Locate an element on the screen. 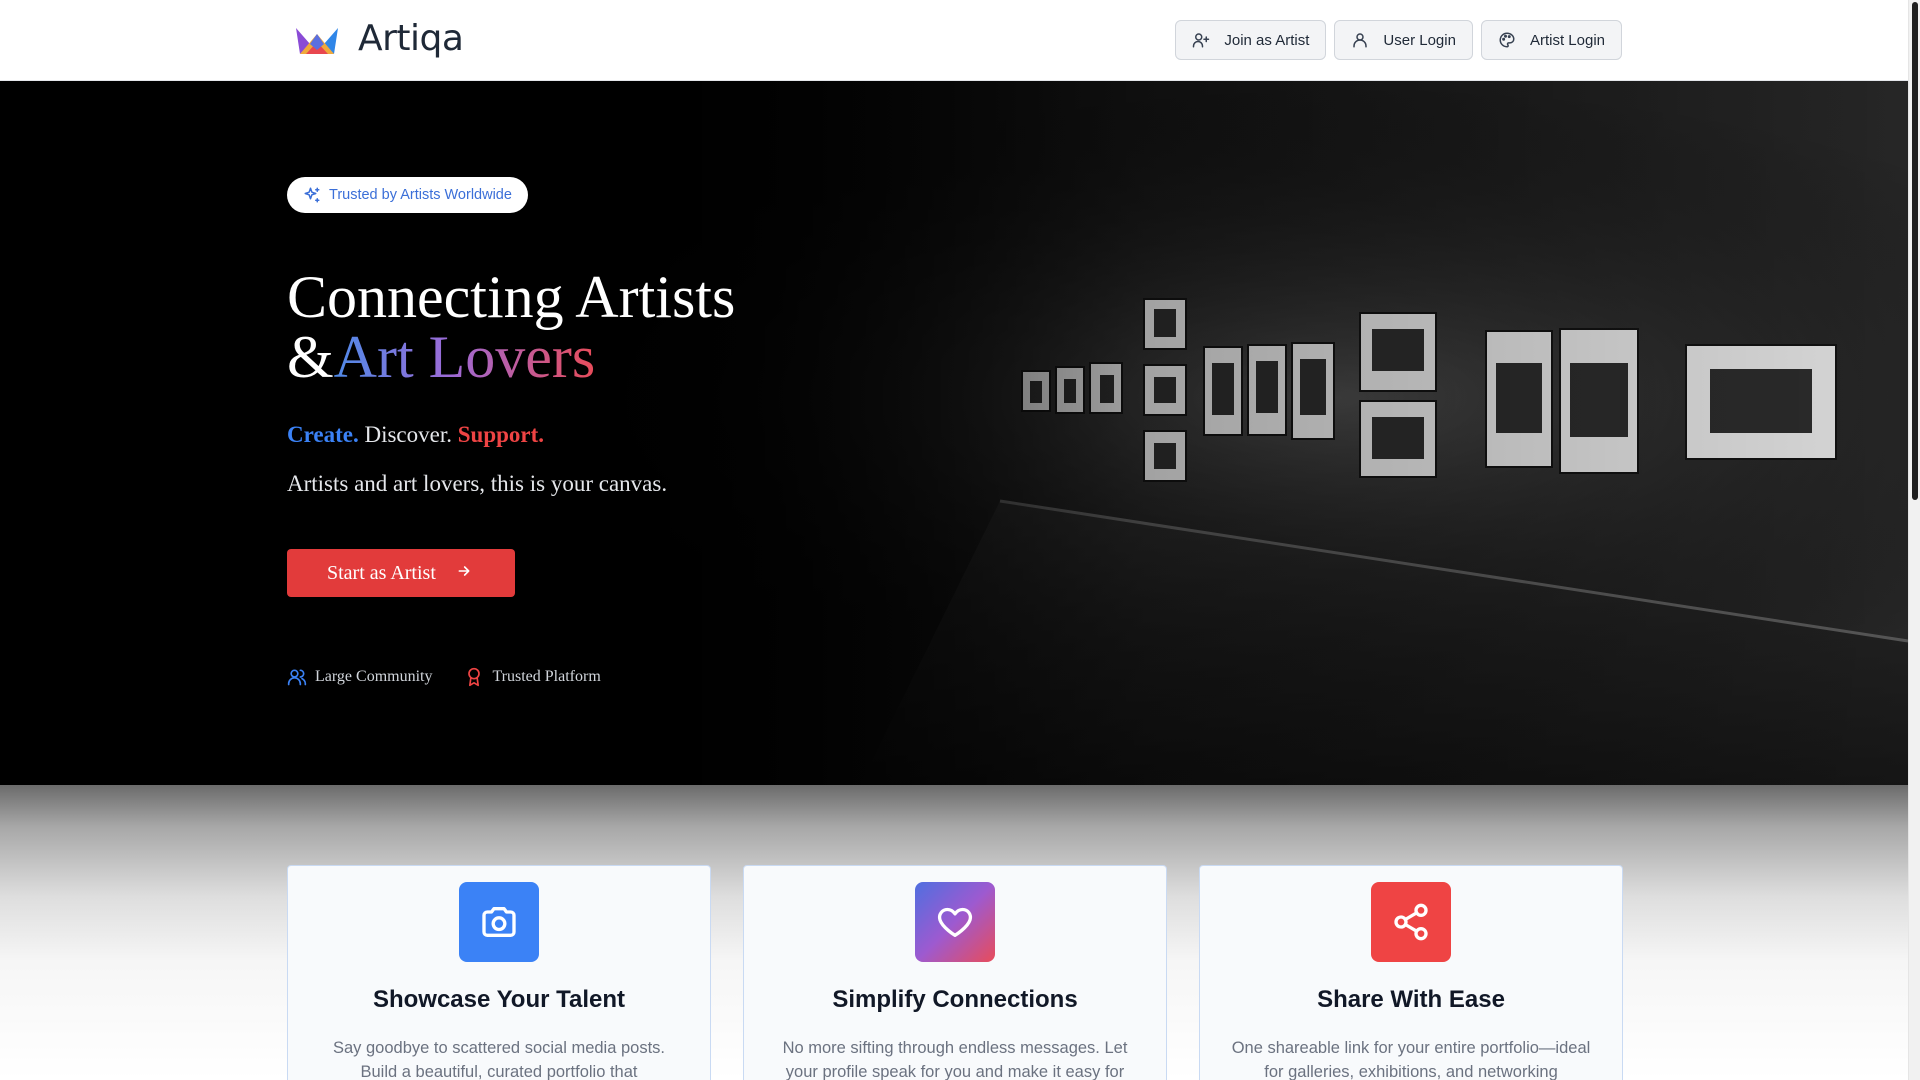 The image size is (1920, 1080). user-login-label: User Login is located at coordinates (1419, 40).